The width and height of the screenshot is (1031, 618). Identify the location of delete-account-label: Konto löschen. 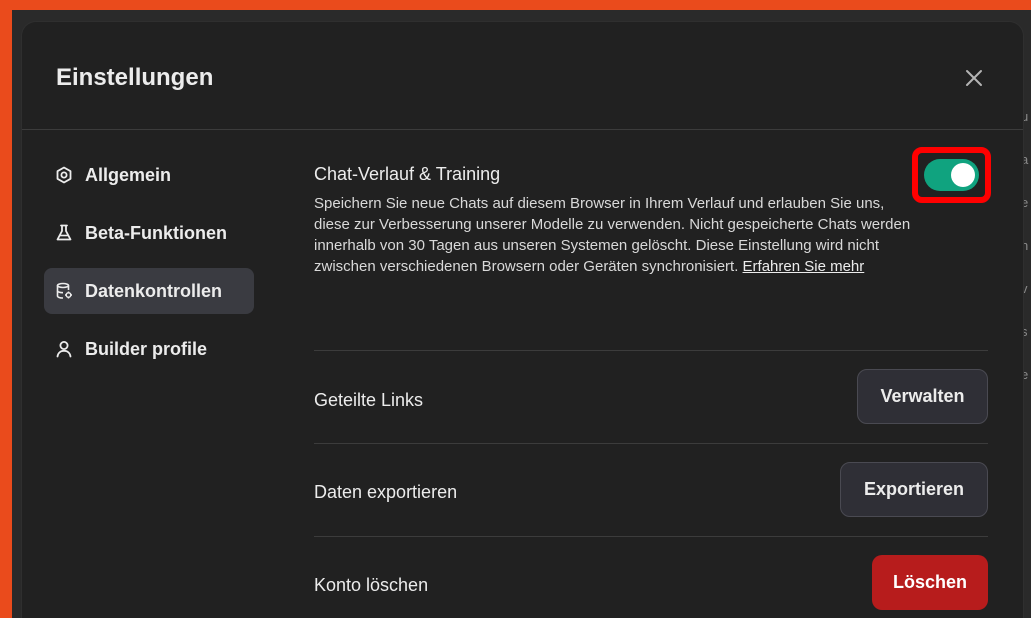
(371, 585).